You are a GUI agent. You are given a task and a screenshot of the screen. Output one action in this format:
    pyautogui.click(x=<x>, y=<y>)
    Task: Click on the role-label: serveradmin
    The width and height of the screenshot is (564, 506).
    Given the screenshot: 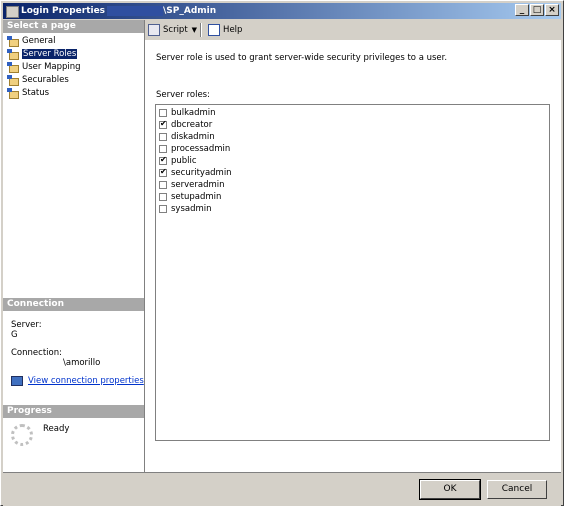 What is the action you would take?
    pyautogui.click(x=198, y=185)
    